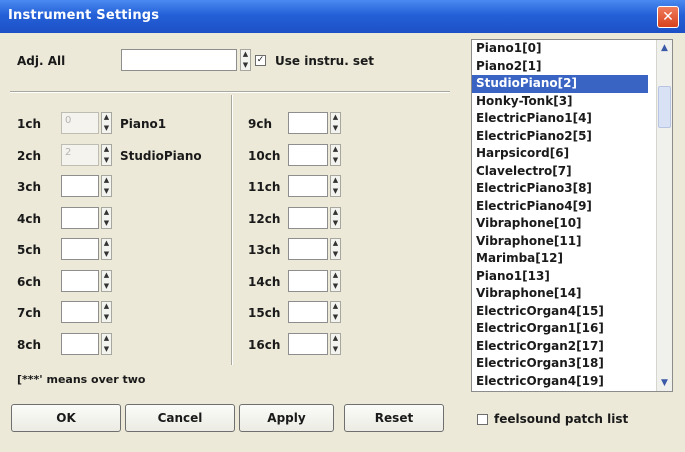 The width and height of the screenshot is (685, 452). What do you see at coordinates (572, 189) in the screenshot?
I see `instrument-list-item: ElectricPiano3[8]` at bounding box center [572, 189].